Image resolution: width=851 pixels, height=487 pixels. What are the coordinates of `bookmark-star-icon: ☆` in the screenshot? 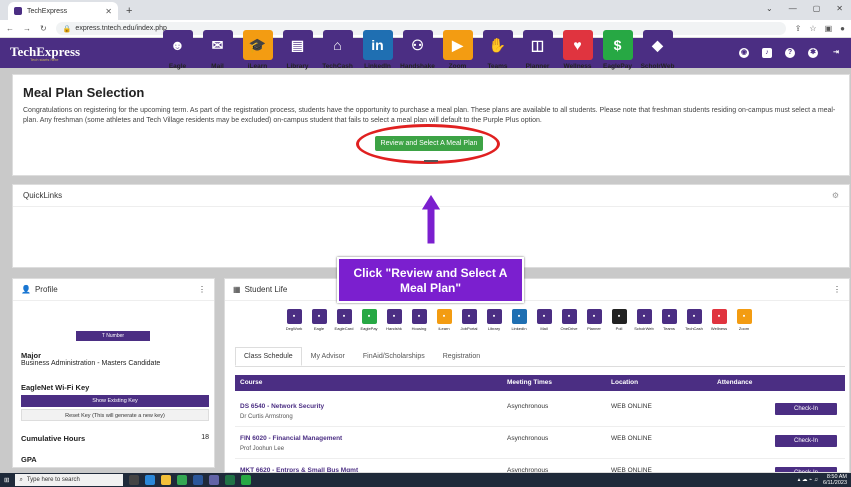 It's located at (812, 28).